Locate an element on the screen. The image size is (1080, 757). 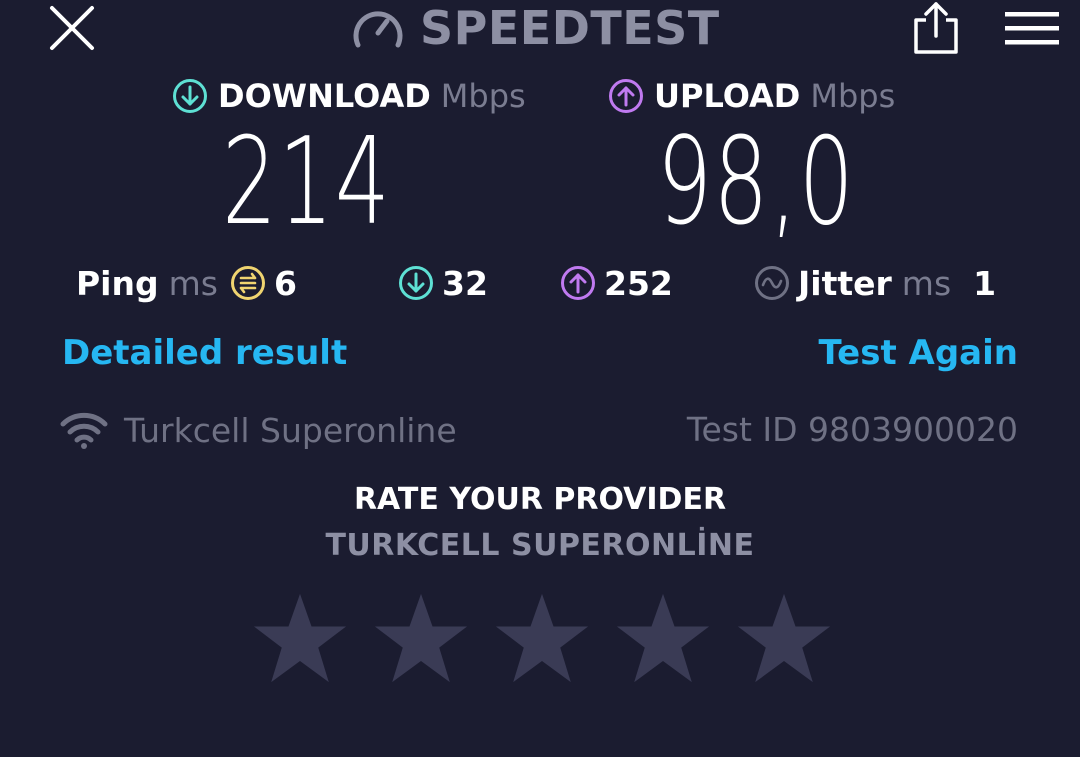
provider-info: Turkcell Superonline is located at coordinates (258, 430).